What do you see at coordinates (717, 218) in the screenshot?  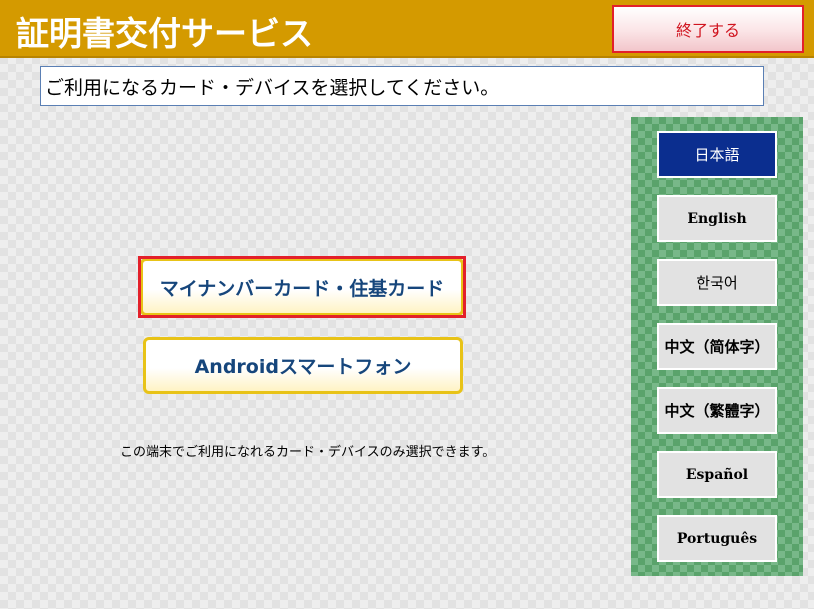 I see `language-english-button: English` at bounding box center [717, 218].